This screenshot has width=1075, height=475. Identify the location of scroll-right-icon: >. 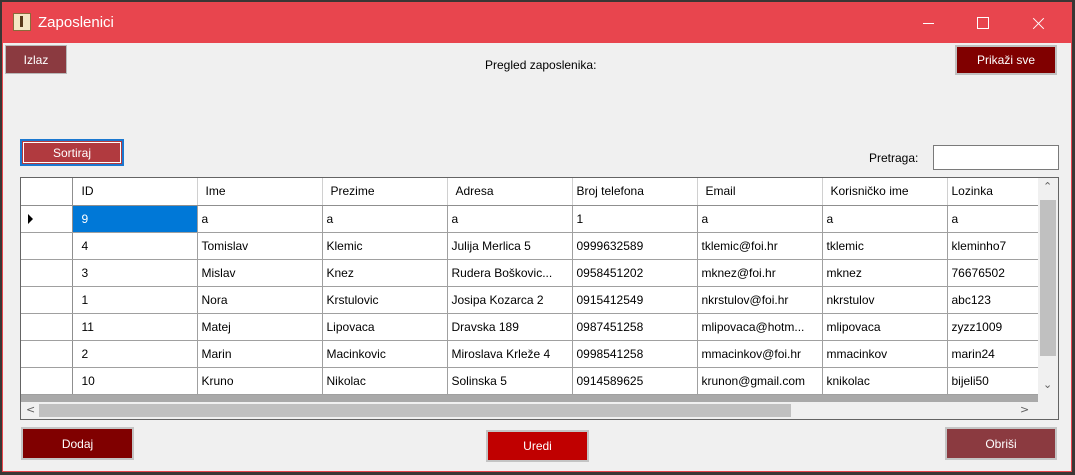
(1024, 409).